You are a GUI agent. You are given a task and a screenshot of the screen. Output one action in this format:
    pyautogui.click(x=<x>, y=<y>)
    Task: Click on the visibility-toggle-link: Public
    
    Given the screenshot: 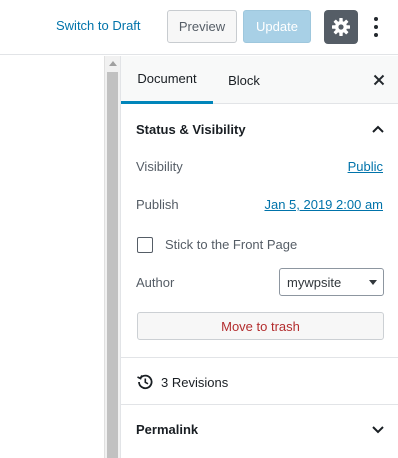 What is the action you would take?
    pyautogui.click(x=365, y=166)
    